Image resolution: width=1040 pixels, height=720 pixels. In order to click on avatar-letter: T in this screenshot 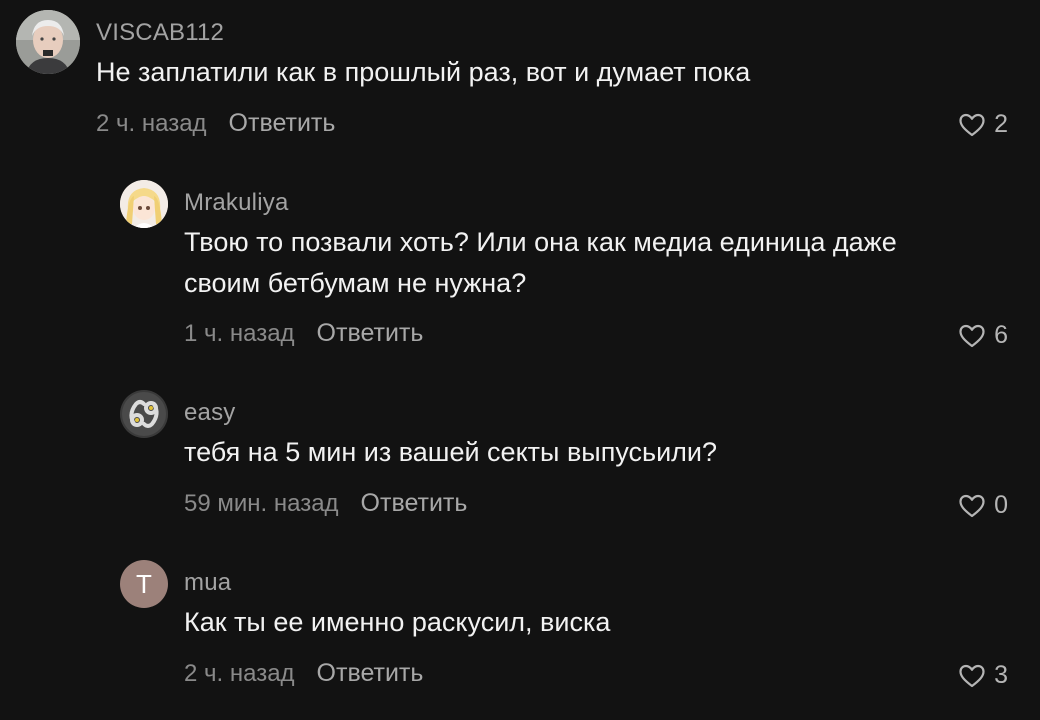, I will do `click(144, 583)`.